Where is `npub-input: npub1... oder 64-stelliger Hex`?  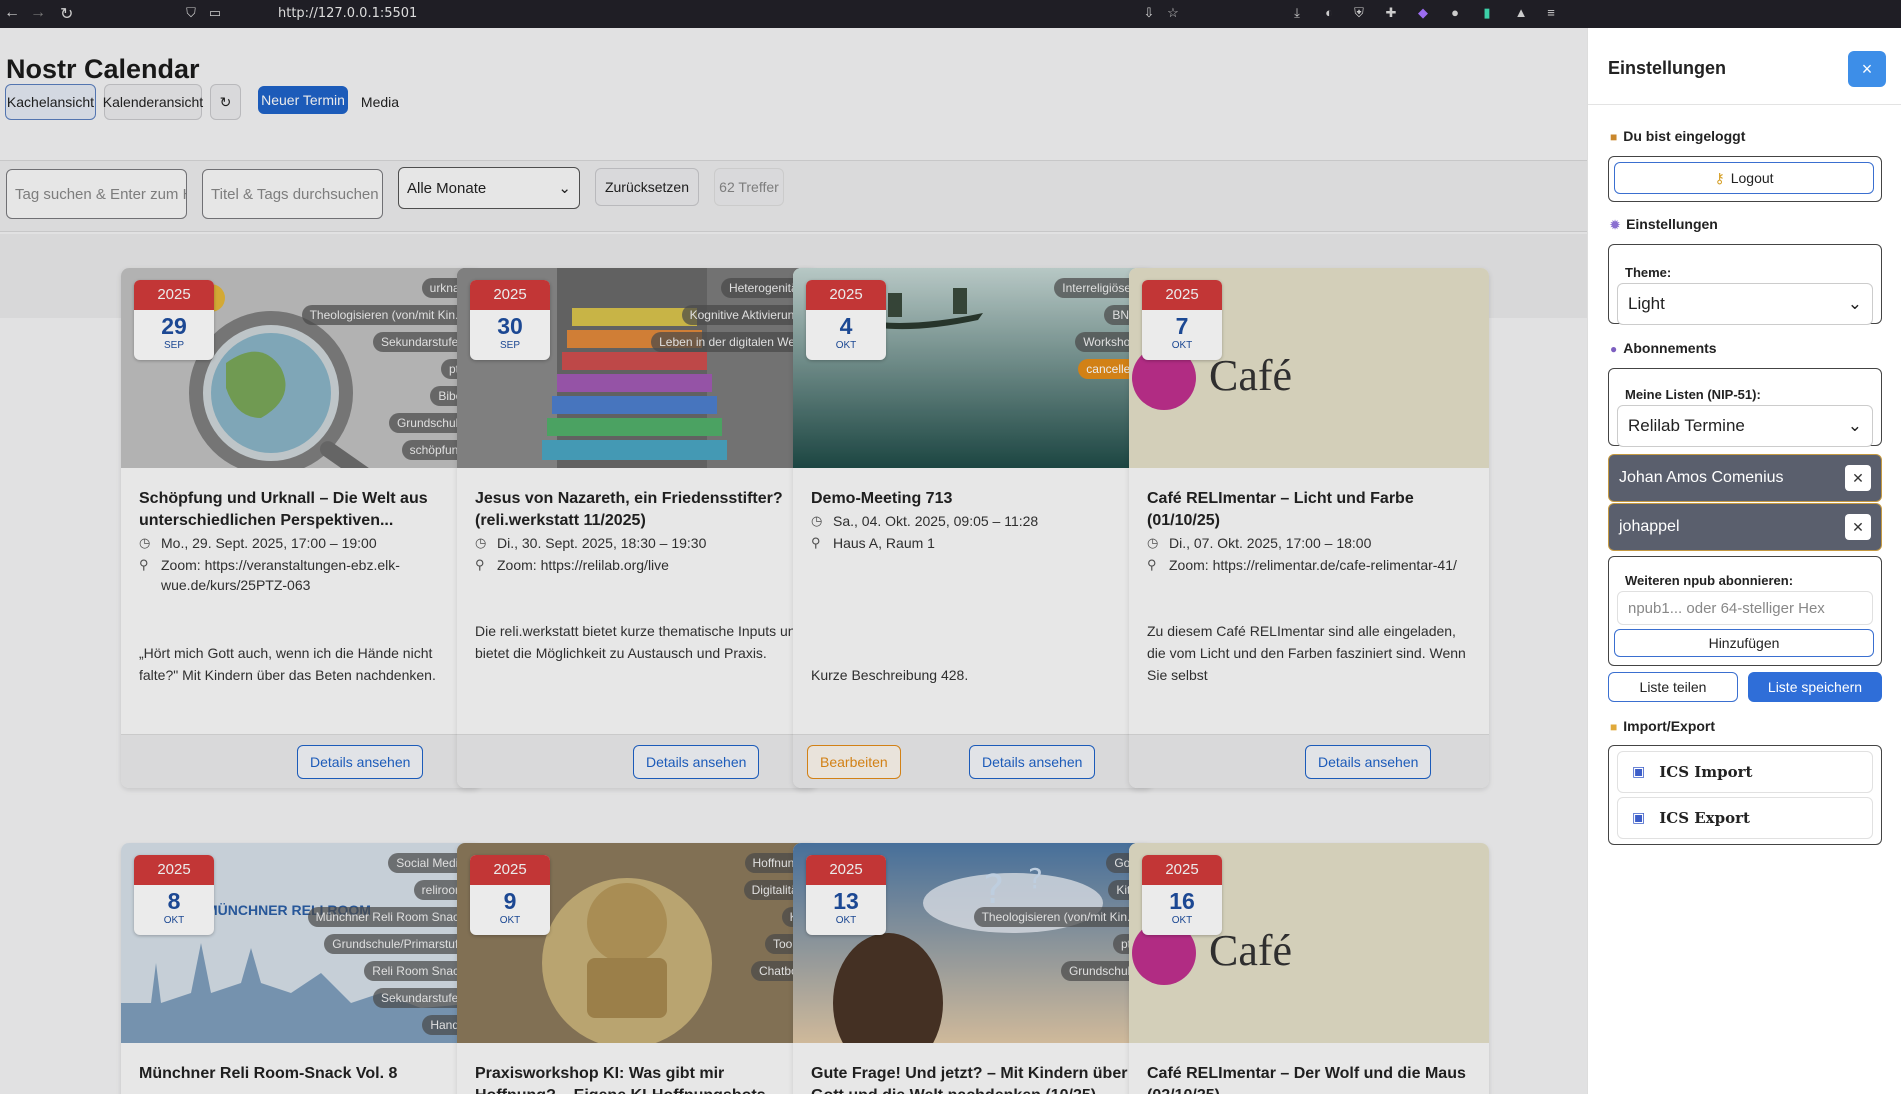 npub-input: npub1... oder 64-stelliger Hex is located at coordinates (1745, 608).